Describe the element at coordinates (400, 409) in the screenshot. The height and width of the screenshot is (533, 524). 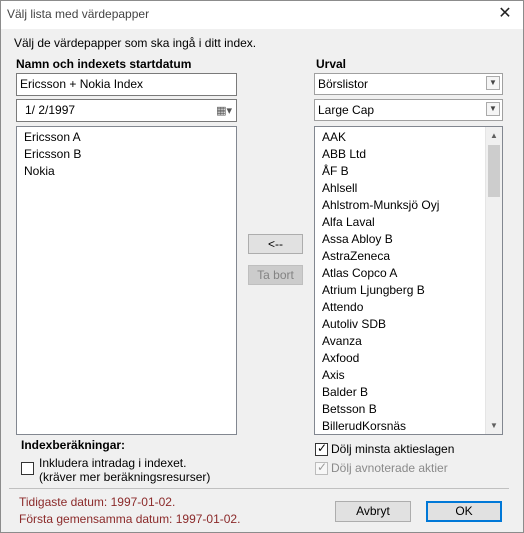
I see `available-security-item: Betsson B` at that location.